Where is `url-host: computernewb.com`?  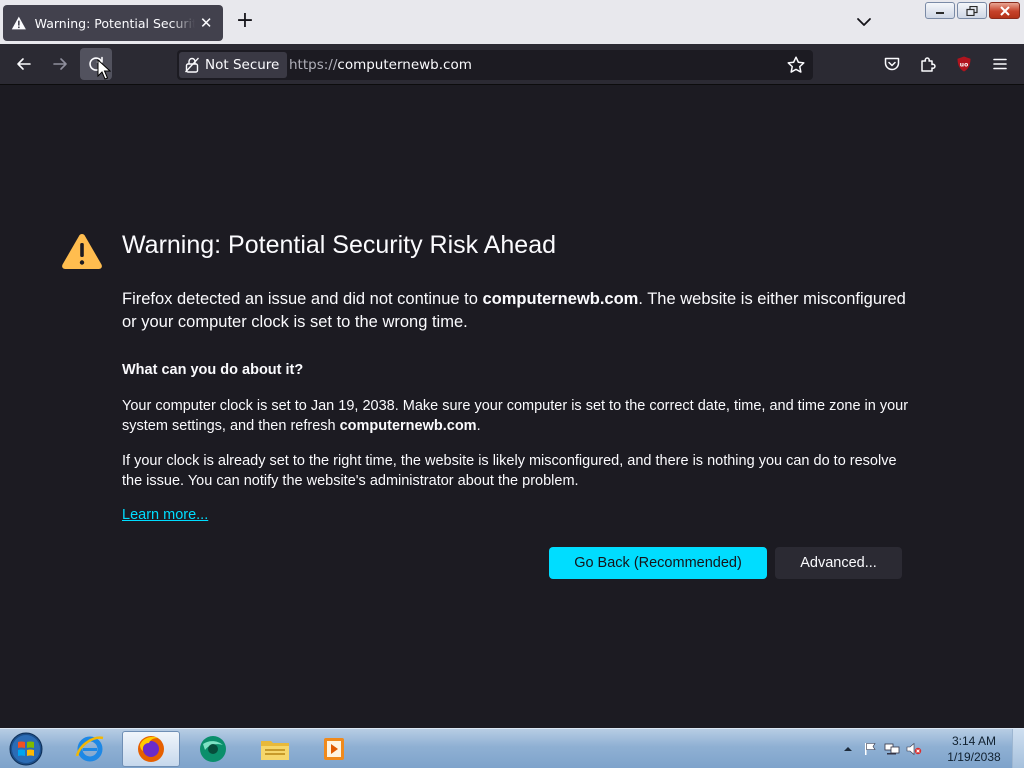
url-host: computernewb.com is located at coordinates (404, 65).